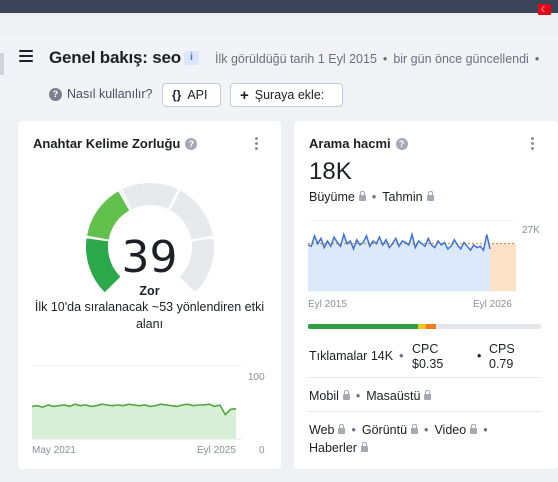  What do you see at coordinates (425, 349) in the screenshot?
I see `cpc-label: CPC` at bounding box center [425, 349].